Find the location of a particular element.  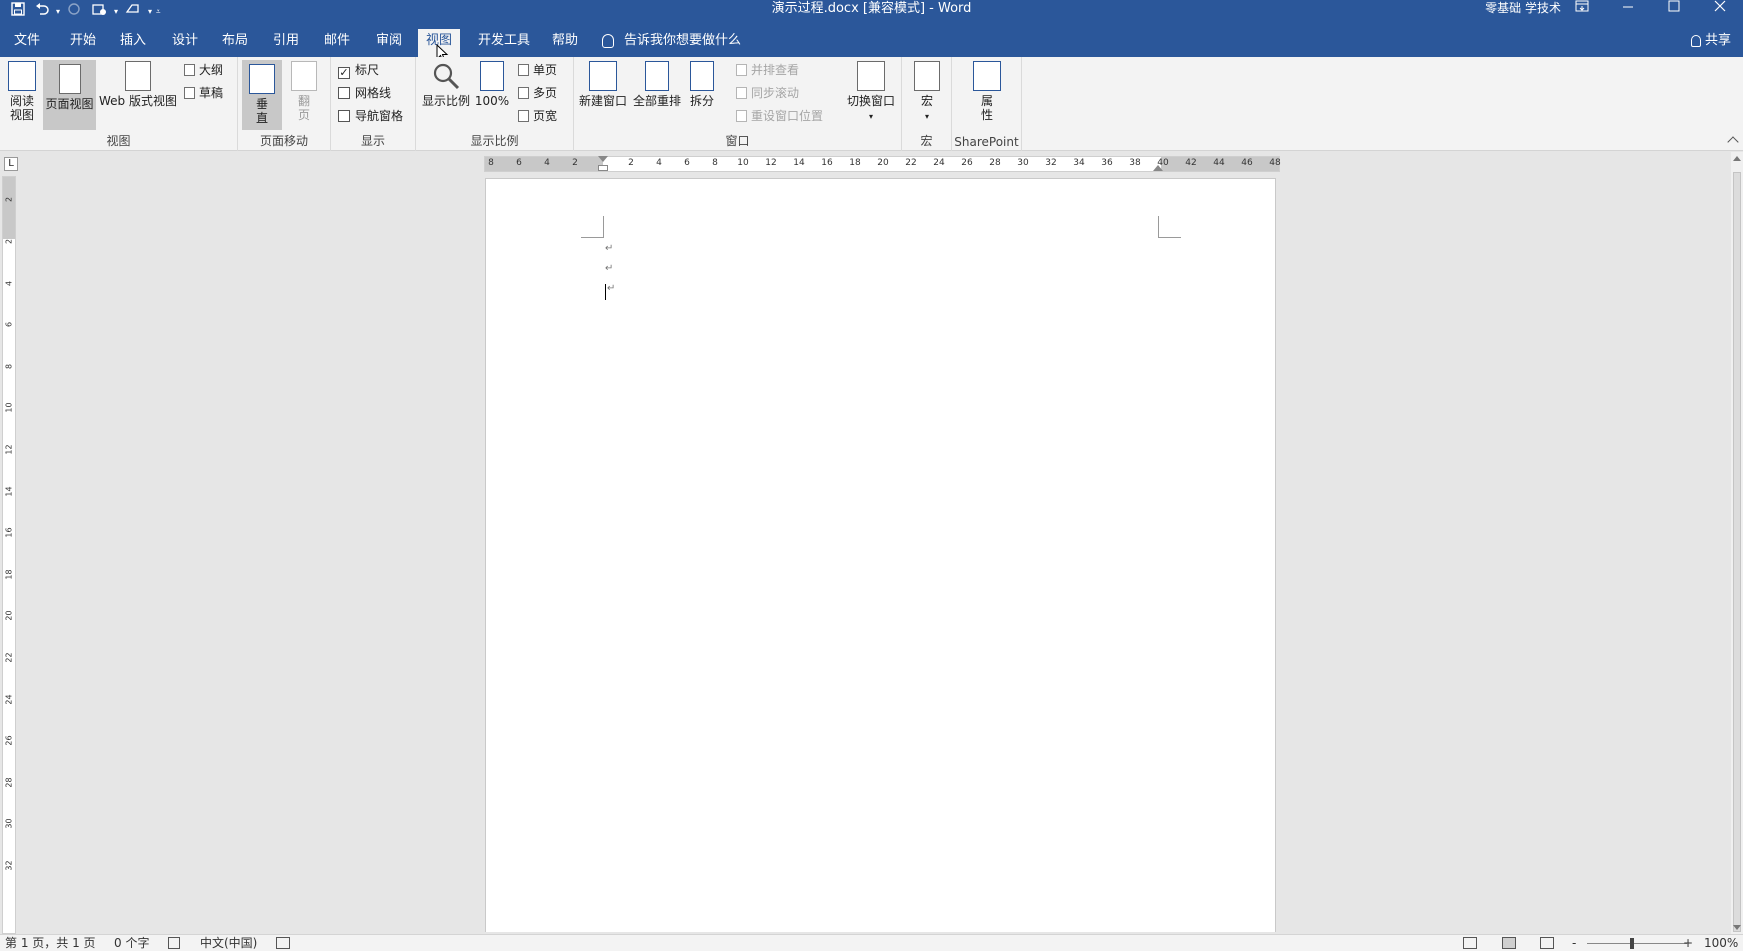

ruler-tick-label: 24 is located at coordinates (939, 163).